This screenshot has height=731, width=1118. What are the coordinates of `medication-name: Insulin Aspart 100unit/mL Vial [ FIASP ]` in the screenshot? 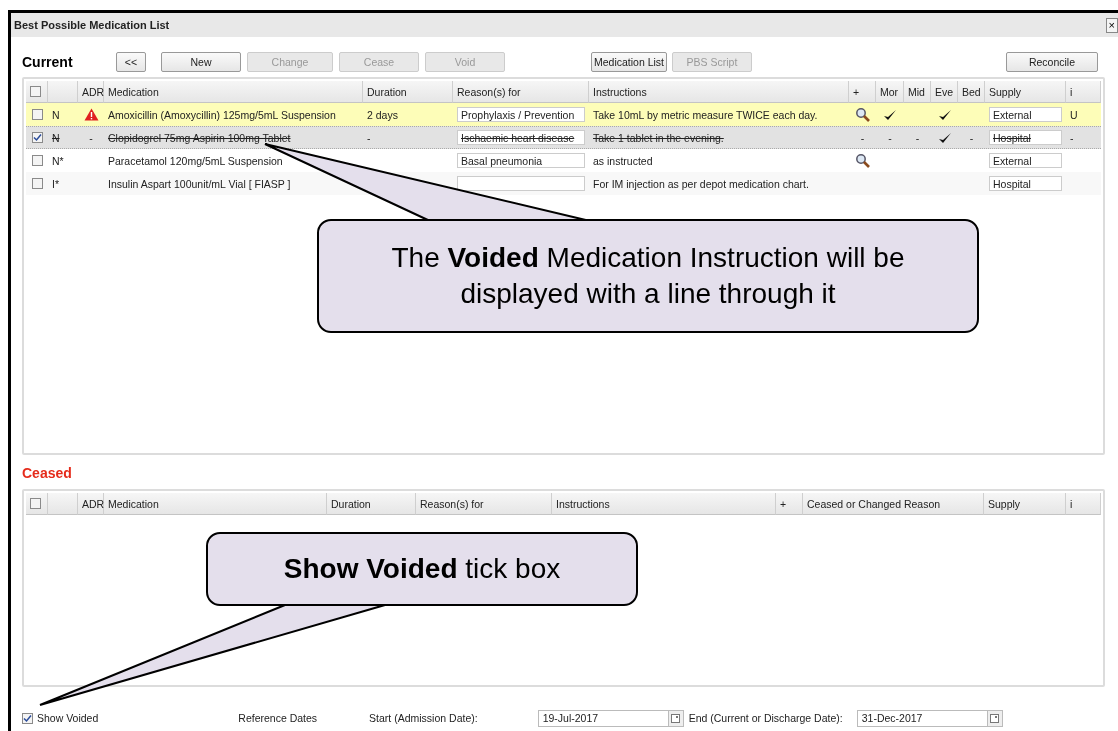 It's located at (199, 183).